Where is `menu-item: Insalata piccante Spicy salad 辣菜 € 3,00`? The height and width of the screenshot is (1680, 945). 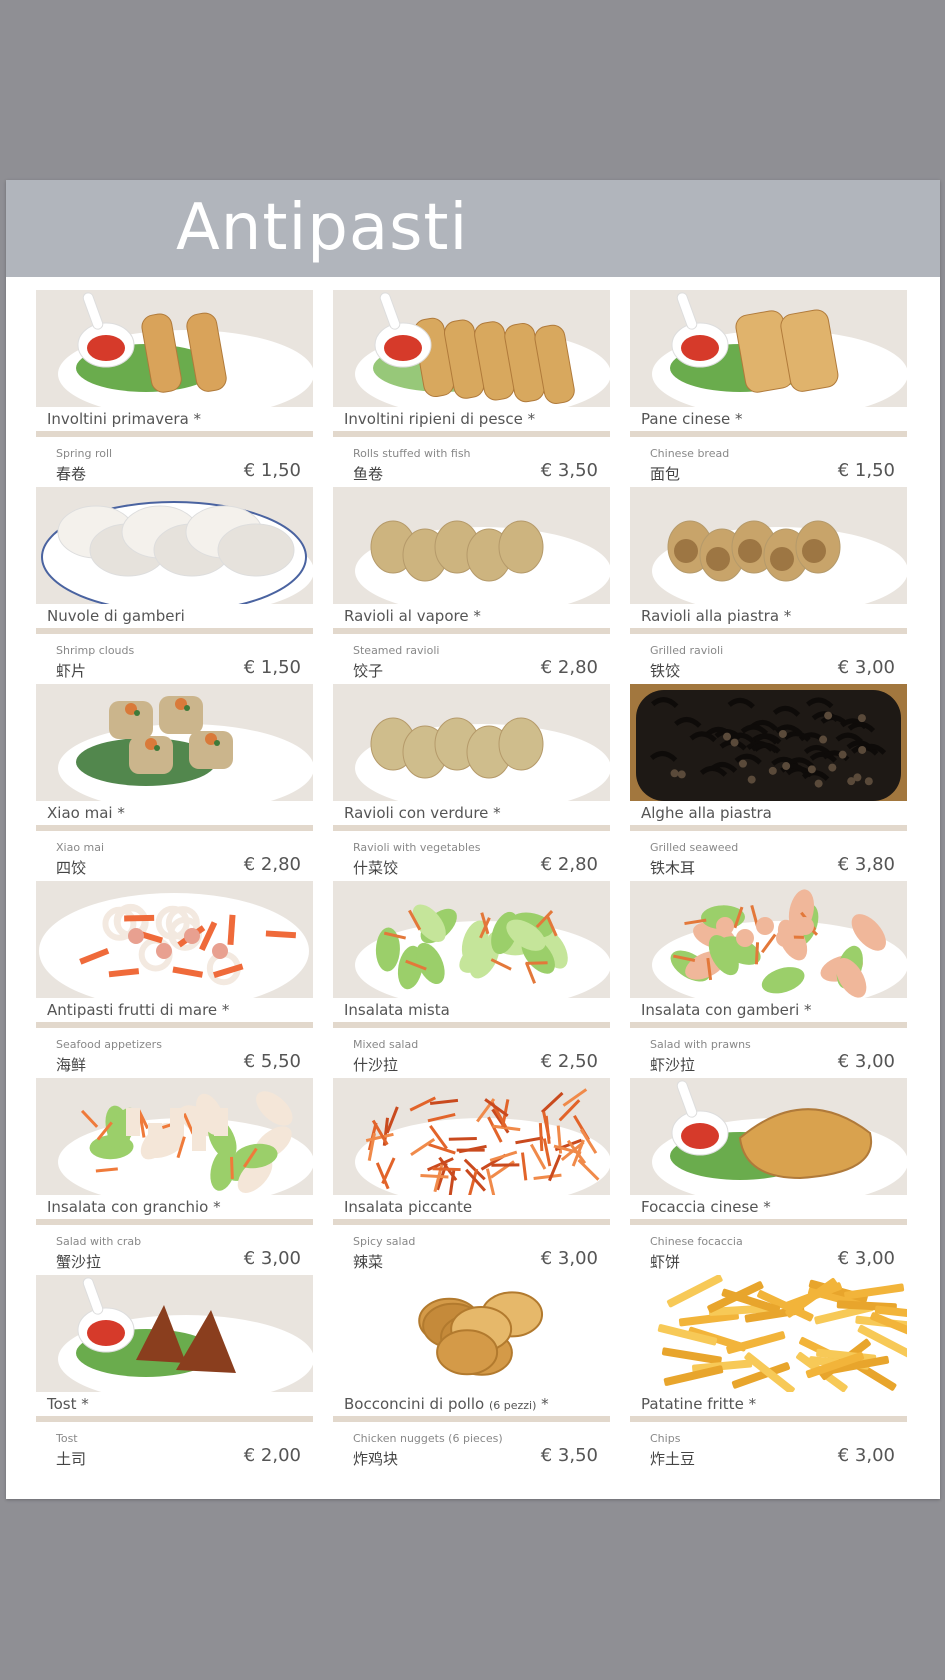
menu-item: Insalata piccante Spicy salad 辣菜 € 3,00 is located at coordinates (471, 1174).